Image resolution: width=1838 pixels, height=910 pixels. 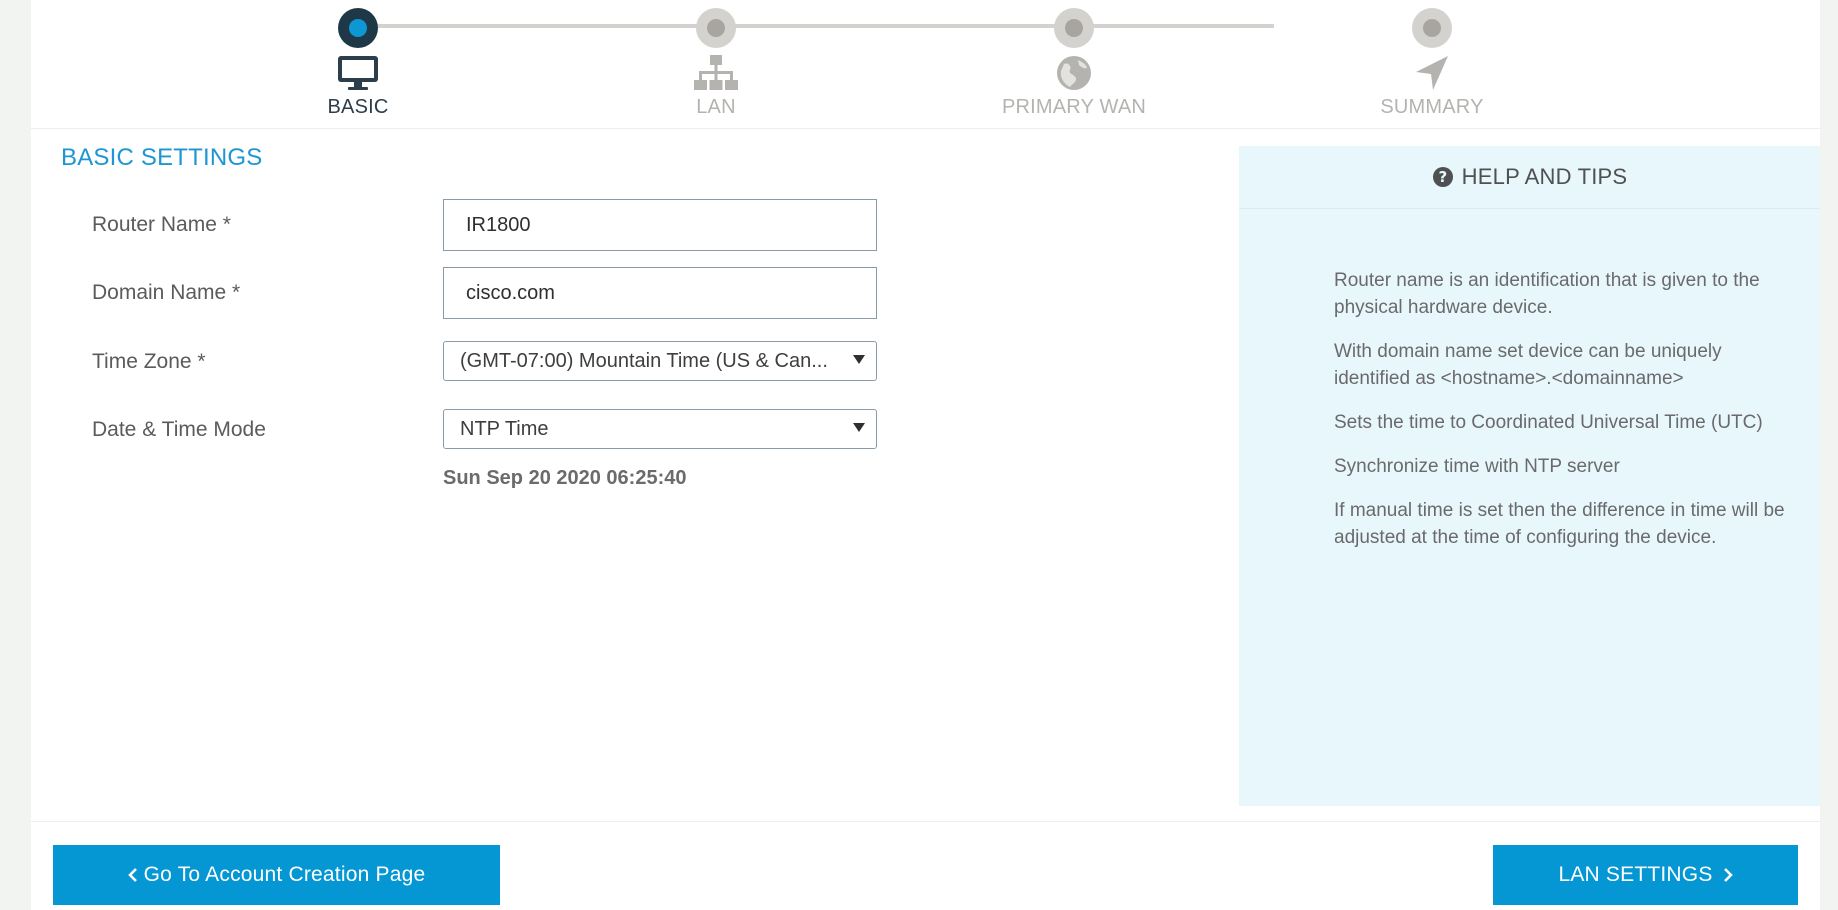 I want to click on network-icon, so click(x=716, y=73).